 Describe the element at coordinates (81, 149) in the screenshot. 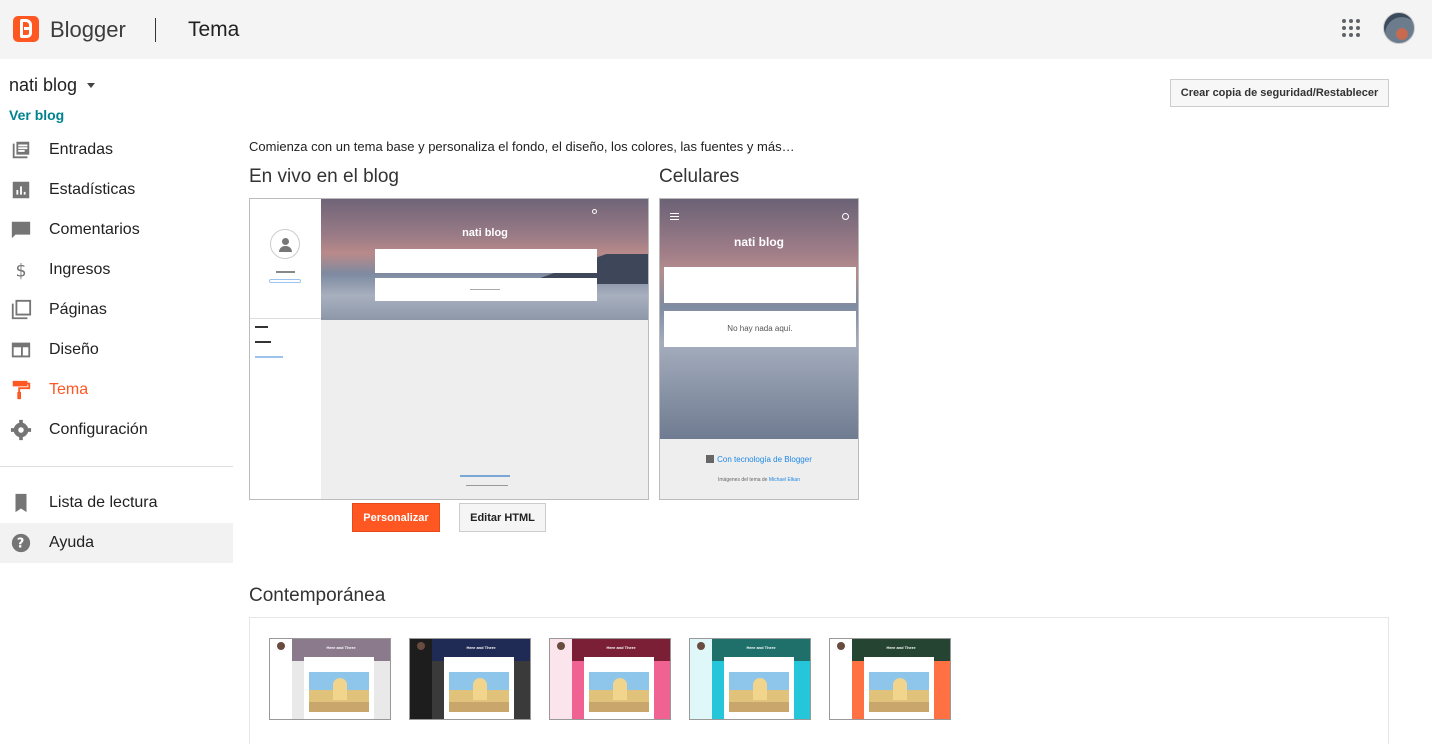

I see `sidebar-item-label: Entradas` at that location.